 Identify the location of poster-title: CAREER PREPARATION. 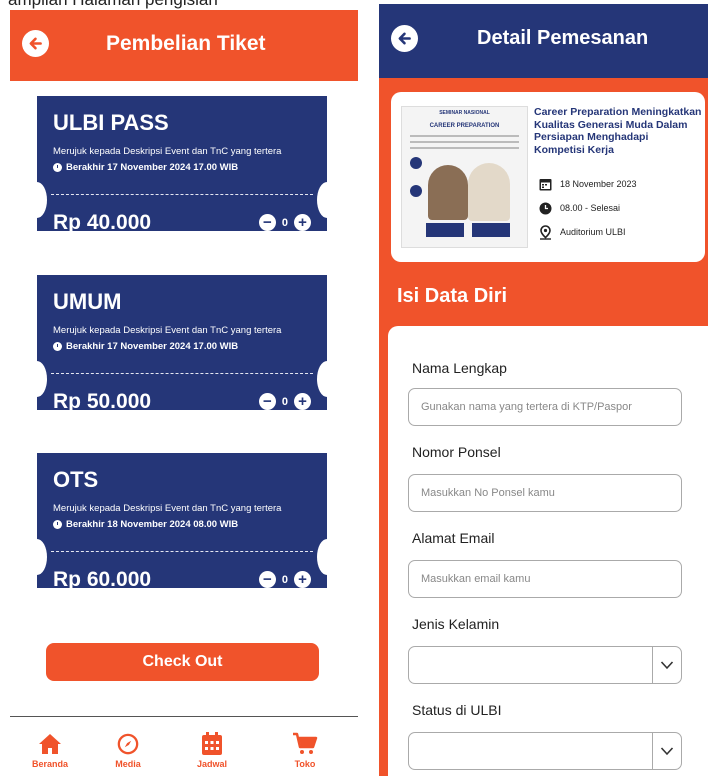
(464, 126).